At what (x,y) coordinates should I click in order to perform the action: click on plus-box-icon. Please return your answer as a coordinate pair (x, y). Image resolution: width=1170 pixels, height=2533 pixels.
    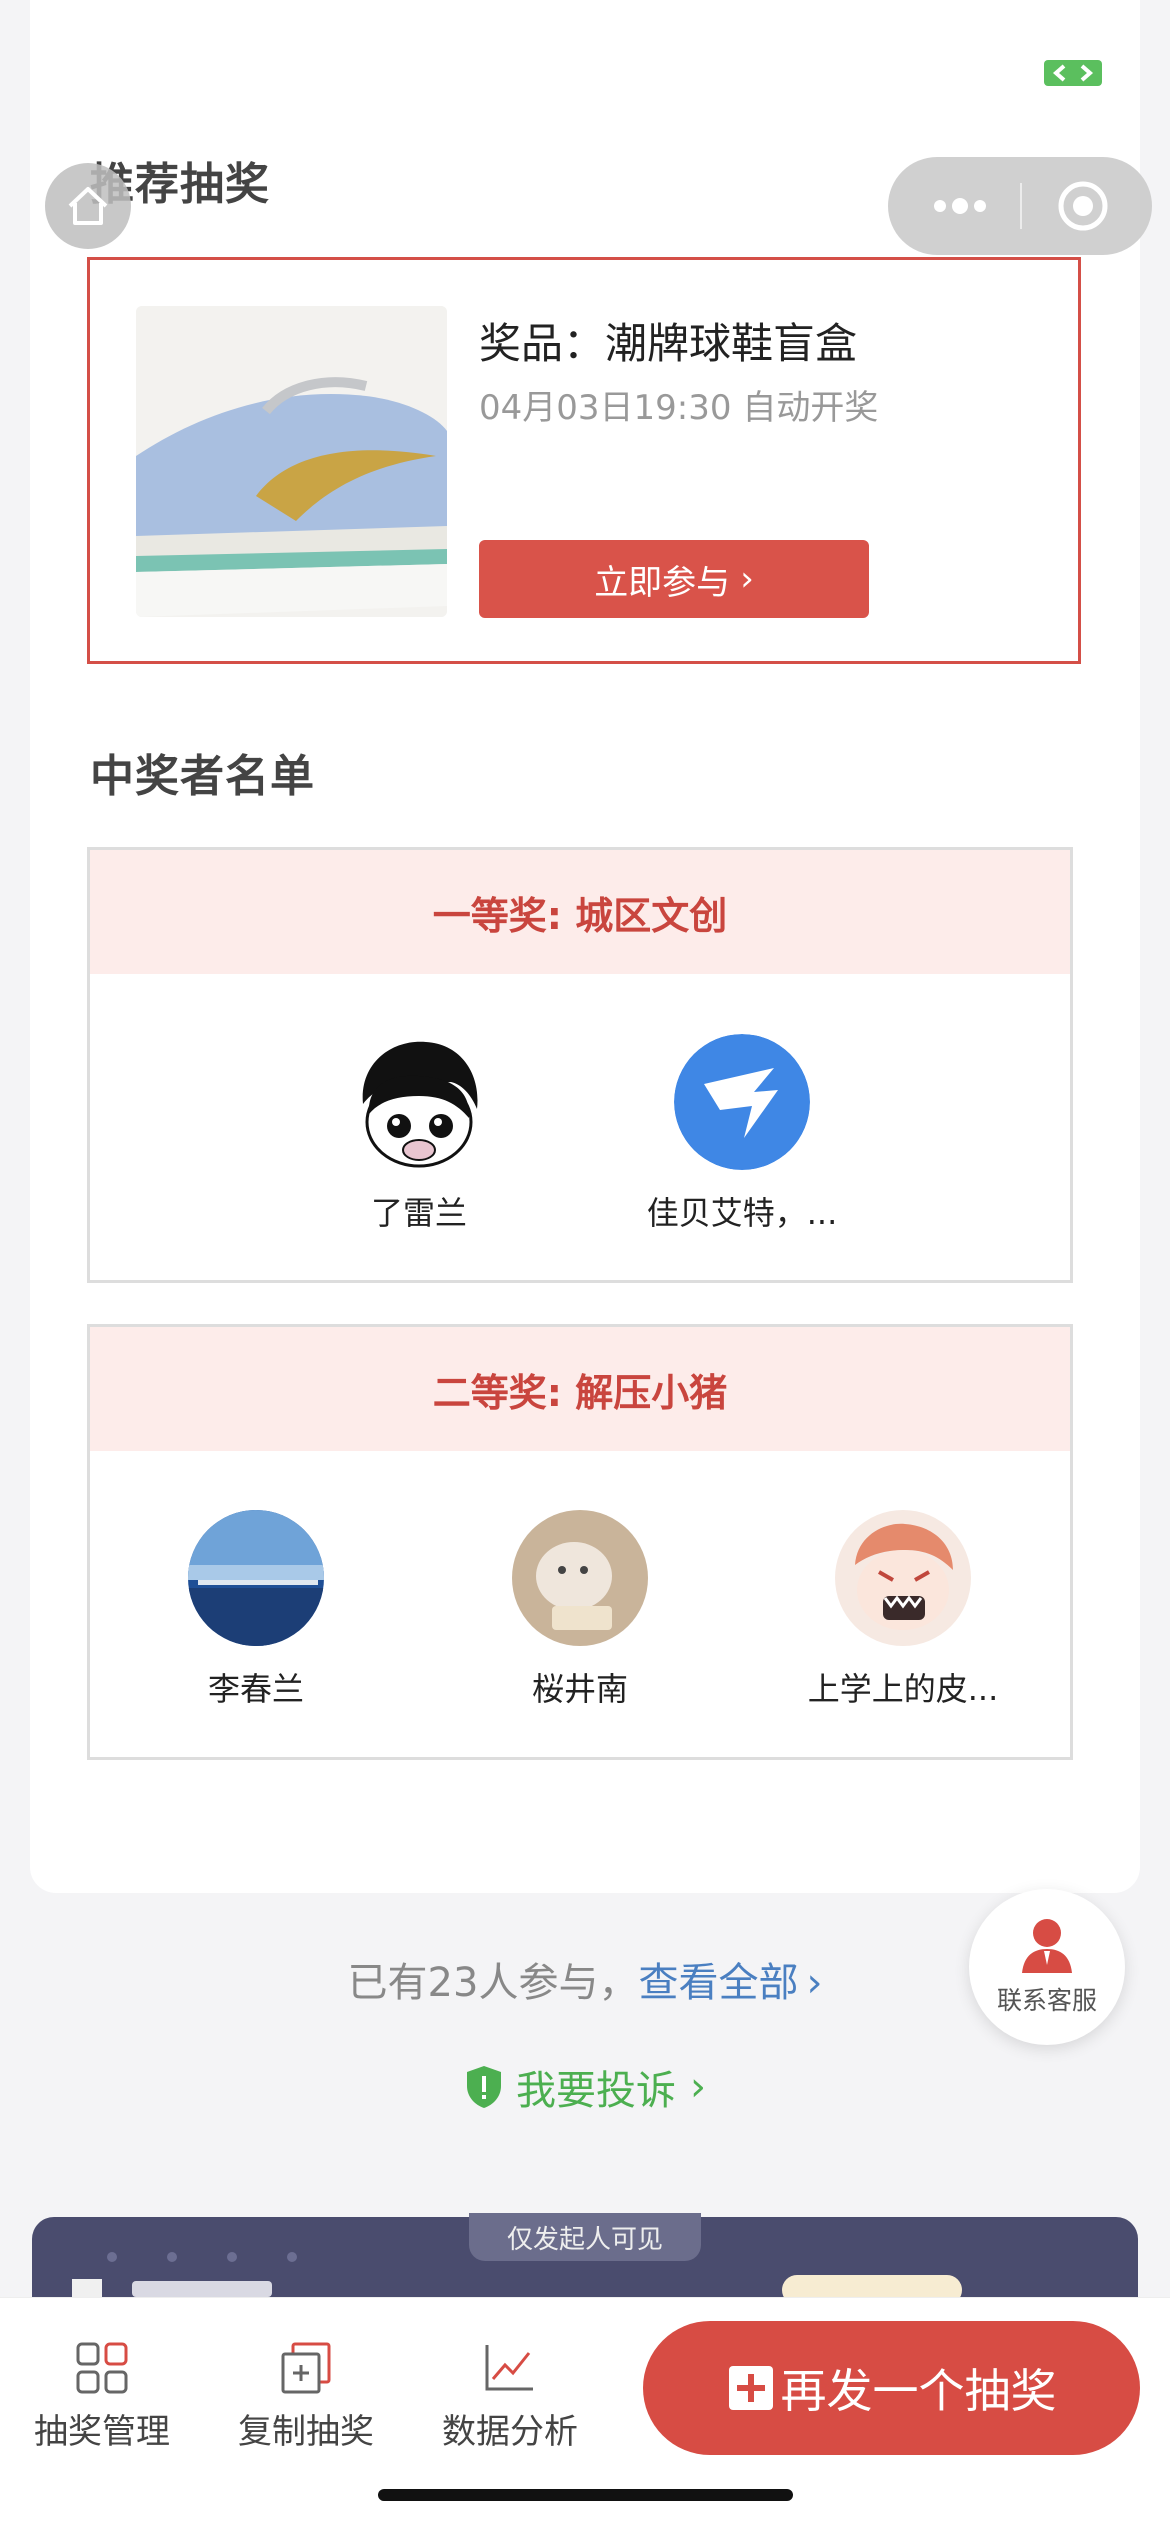
    Looking at the image, I should click on (750, 2388).